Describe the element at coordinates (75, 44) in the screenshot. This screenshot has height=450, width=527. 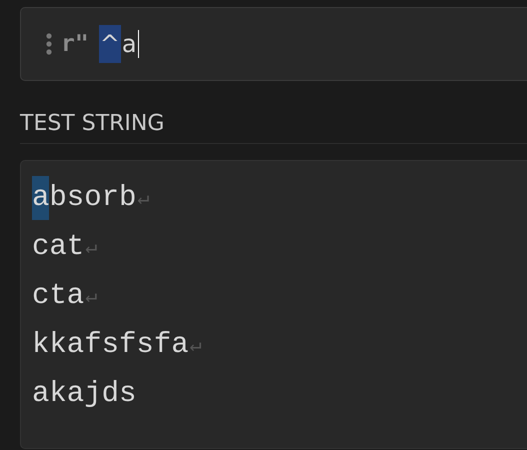
I see `regex-delimiter: r"` at that location.